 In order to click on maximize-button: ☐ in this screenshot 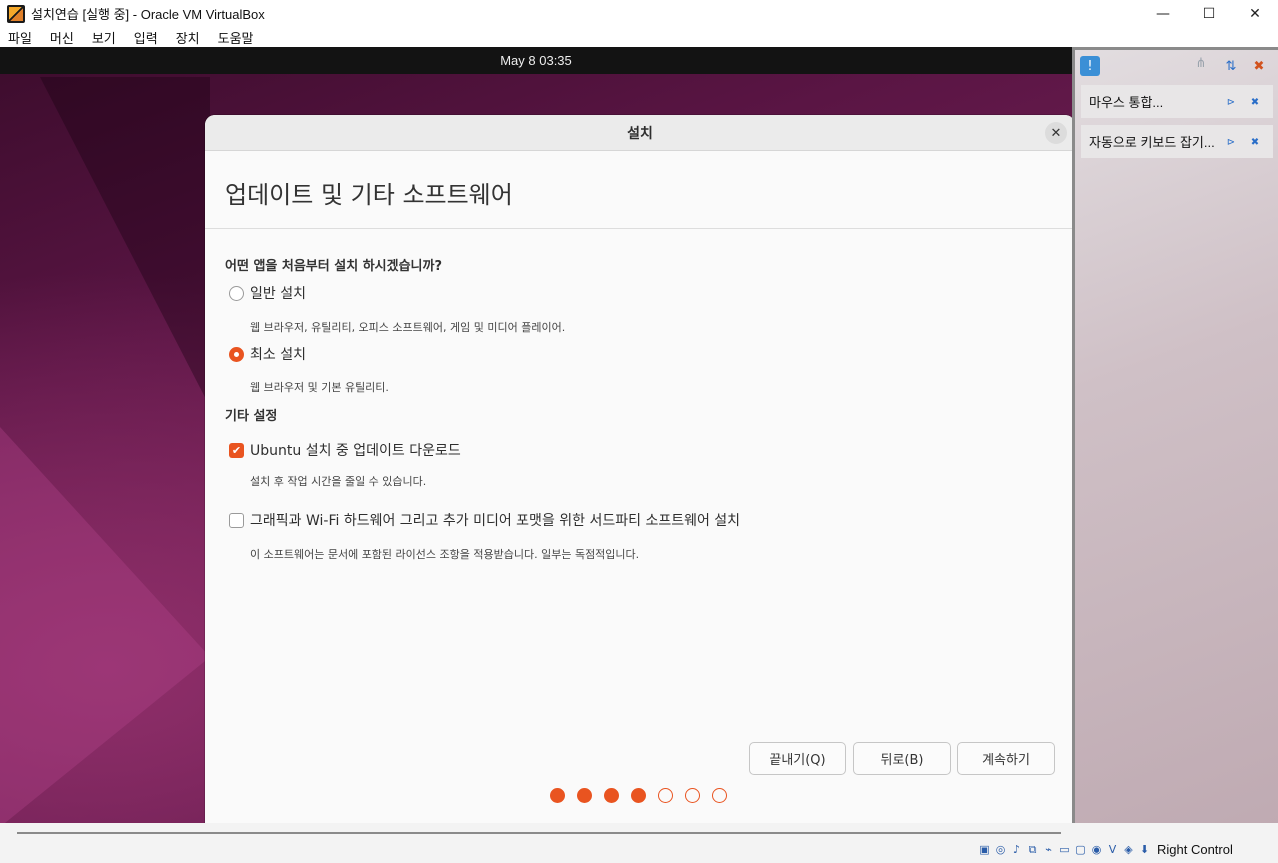, I will do `click(1209, 13)`.